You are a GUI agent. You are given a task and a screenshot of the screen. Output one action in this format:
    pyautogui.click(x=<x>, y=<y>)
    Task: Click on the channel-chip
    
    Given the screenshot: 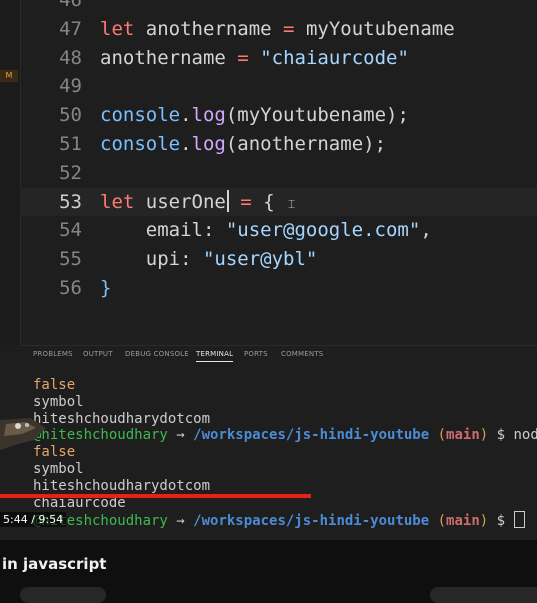 What is the action you would take?
    pyautogui.click(x=63, y=595)
    